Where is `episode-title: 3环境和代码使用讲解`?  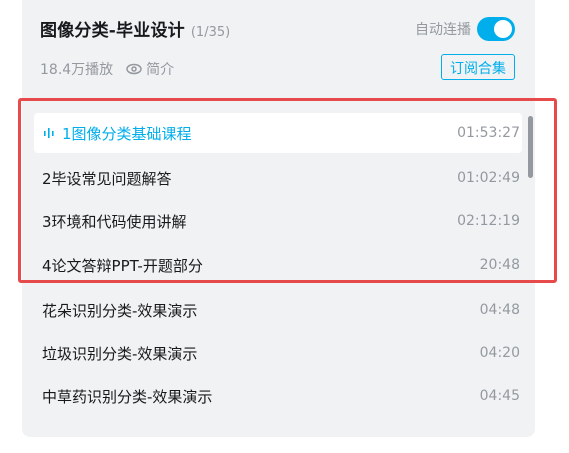
episode-title: 3环境和代码使用讲解 is located at coordinates (114, 221).